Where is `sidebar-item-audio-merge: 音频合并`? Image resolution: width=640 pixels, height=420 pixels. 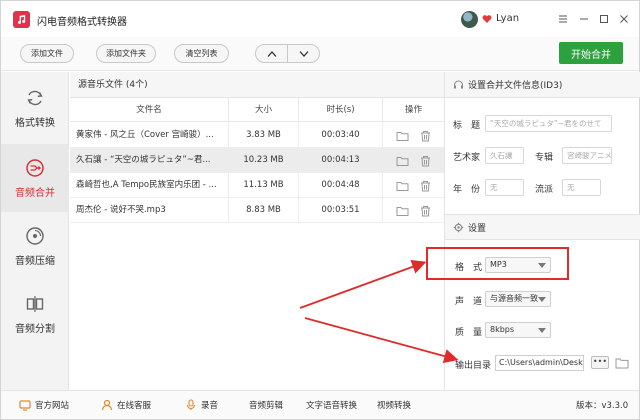
sidebar-item-audio-merge: 音频合并 is located at coordinates (35, 178).